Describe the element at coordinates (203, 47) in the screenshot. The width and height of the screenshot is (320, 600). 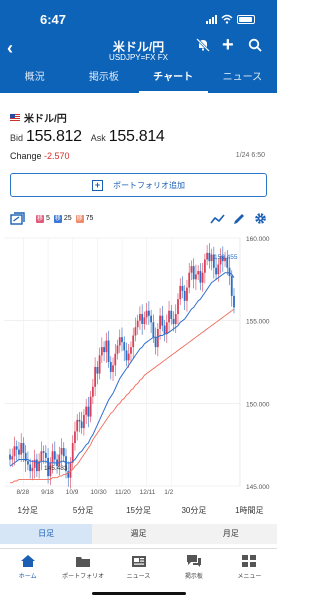
I see `bell-off-icon` at that location.